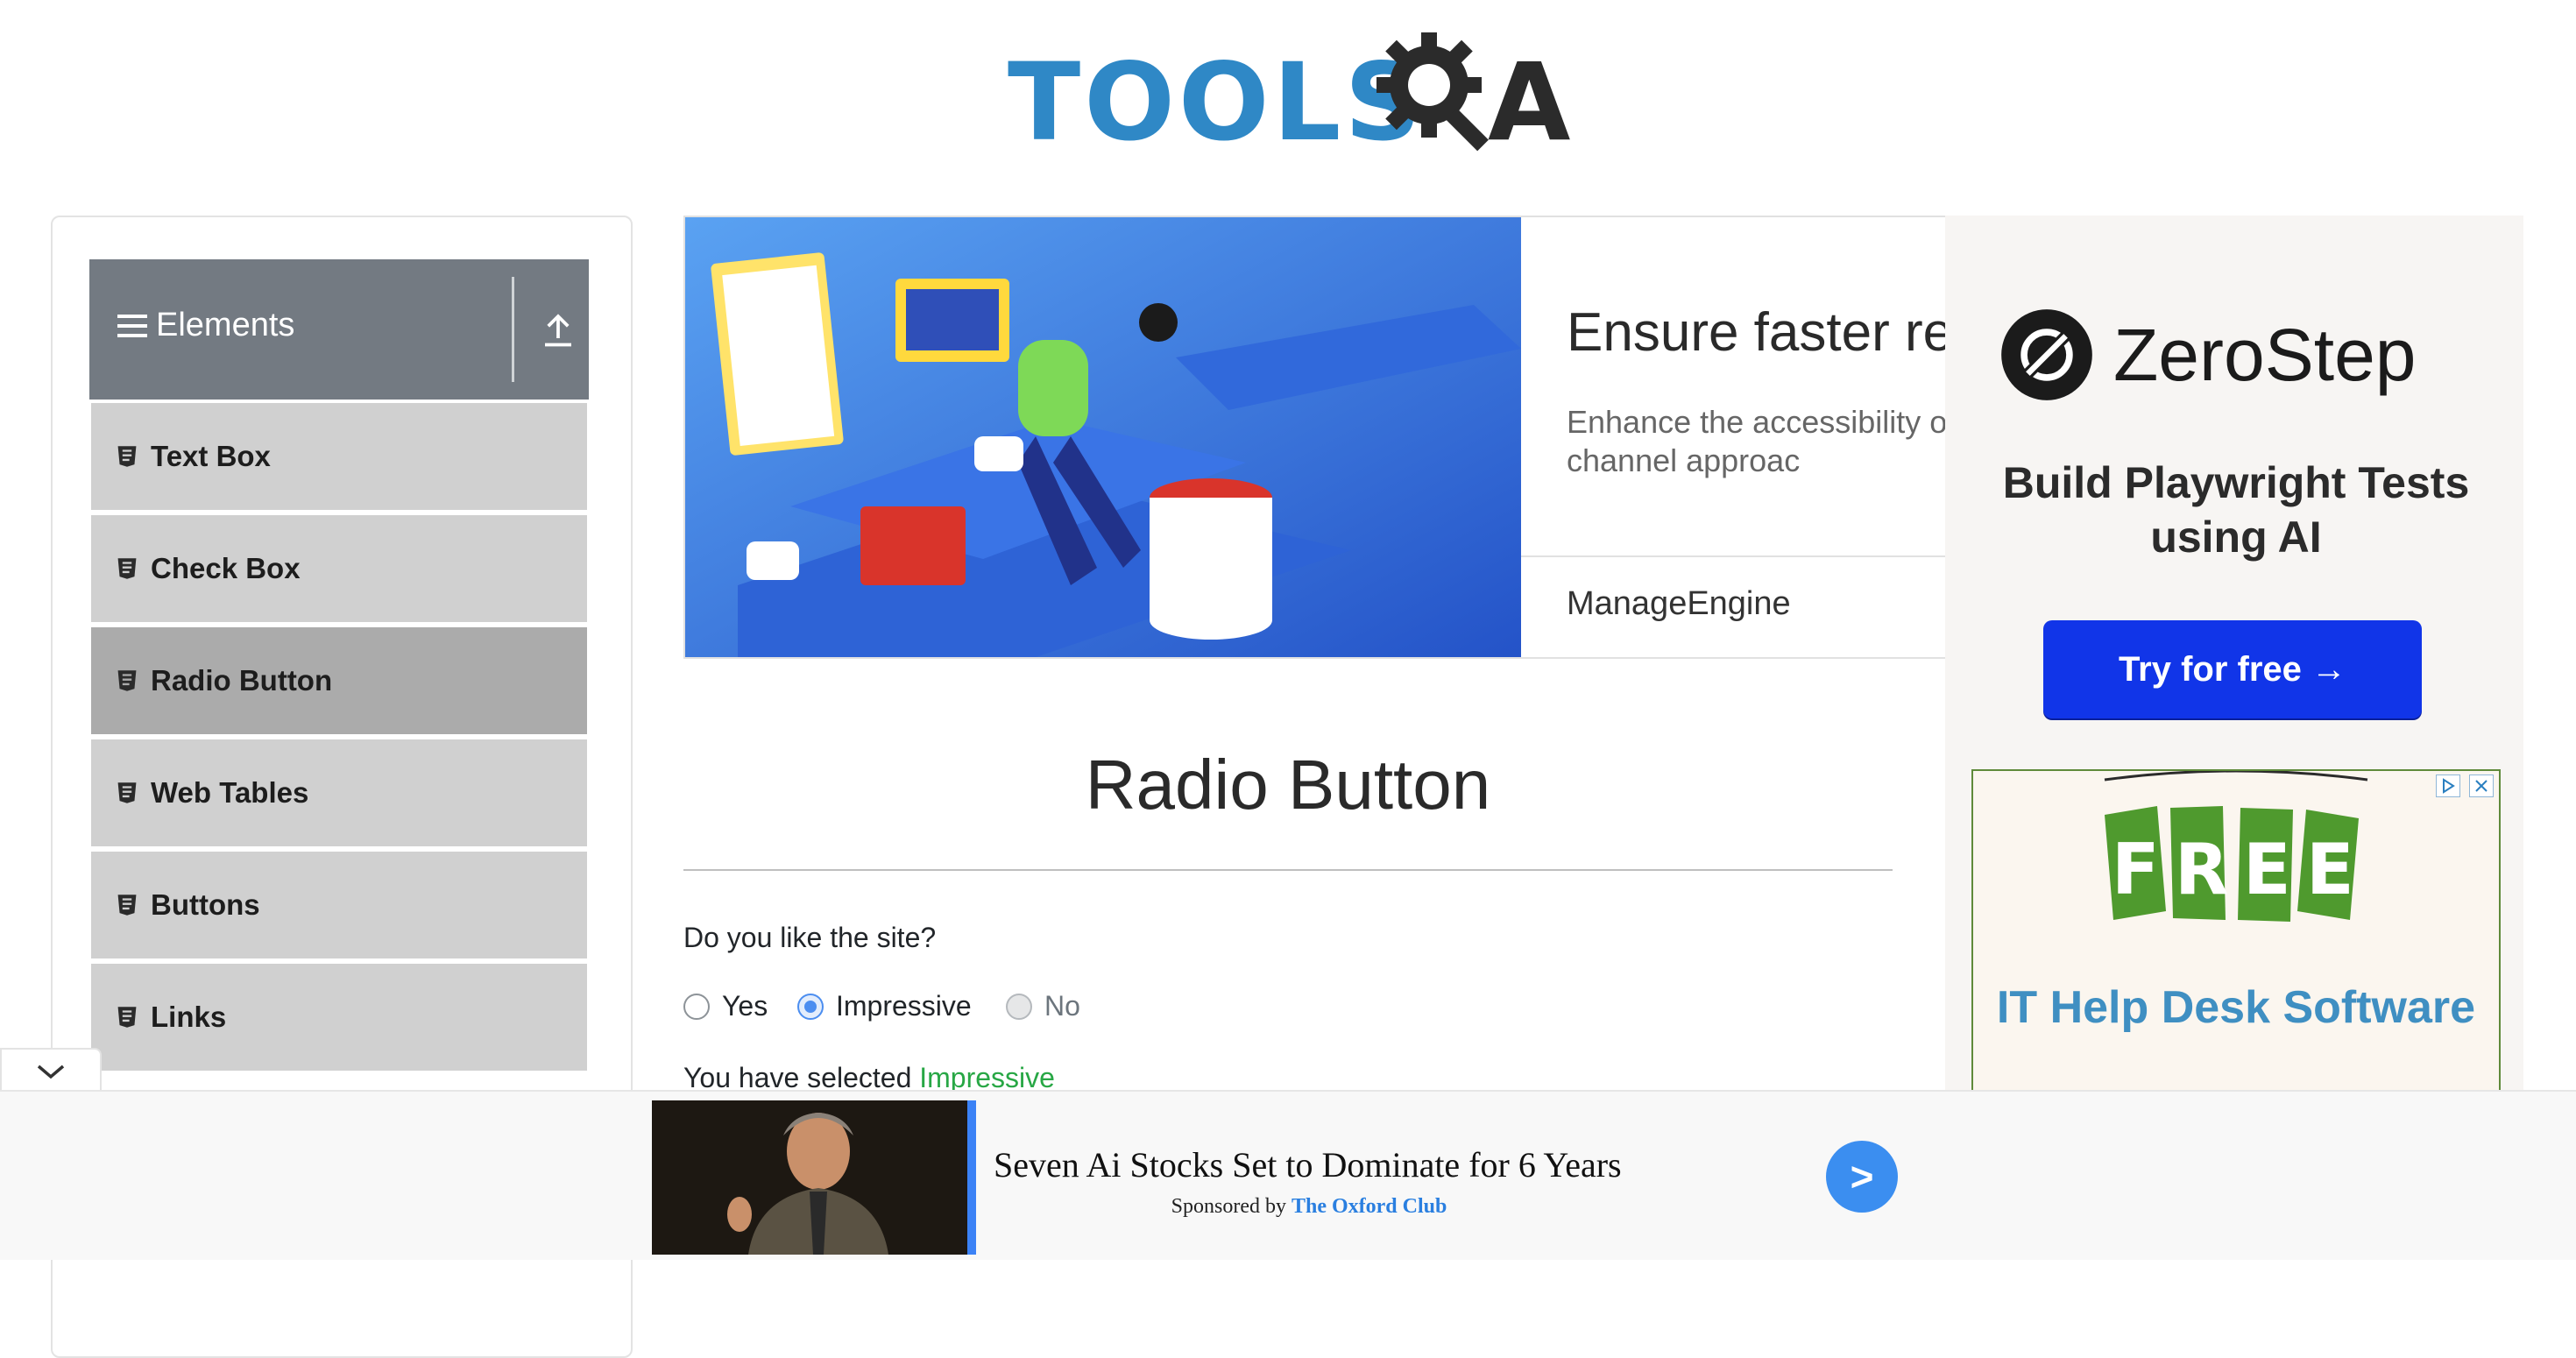 Image resolution: width=2576 pixels, height=1358 pixels. Describe the element at coordinates (1043, 1006) in the screenshot. I see `radio-option-no: No` at that location.